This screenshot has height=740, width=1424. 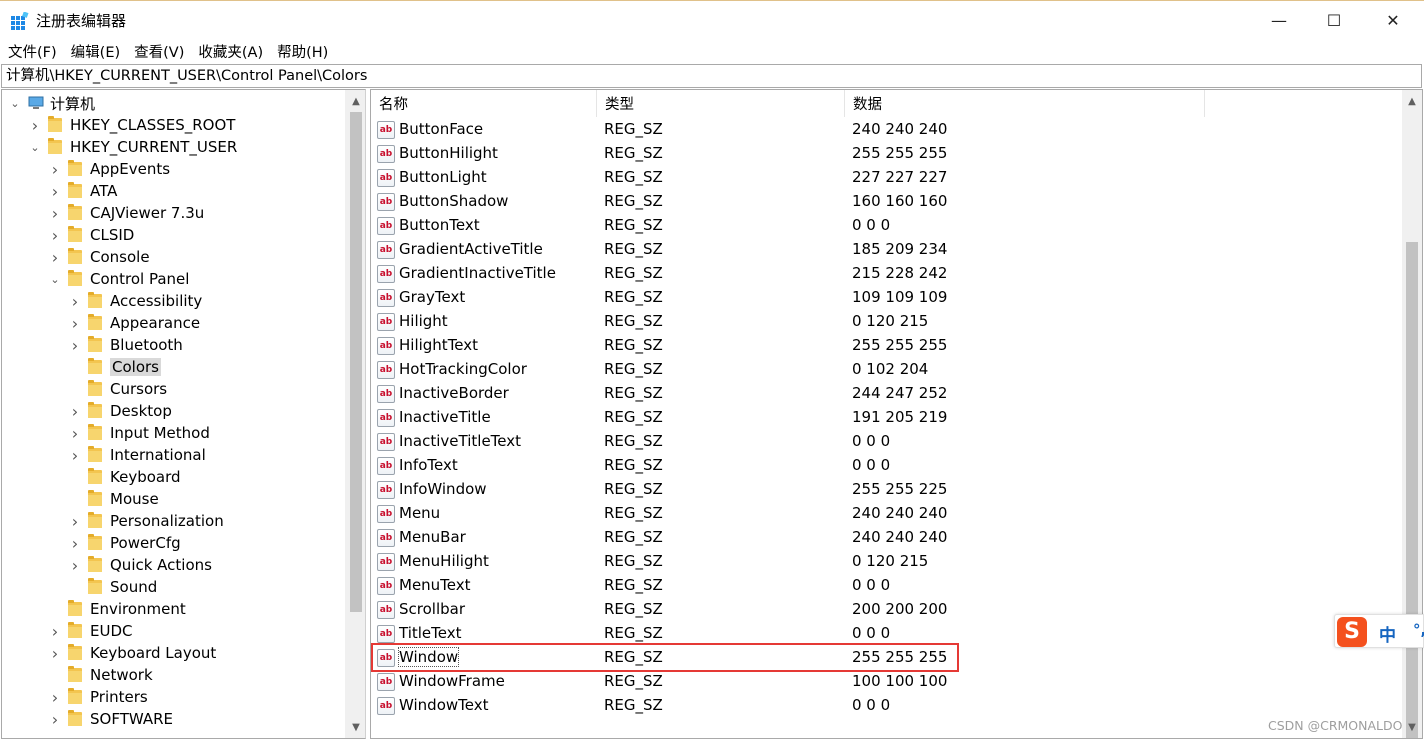 I want to click on ime-punctuation-indicator: °,, so click(x=1418, y=630).